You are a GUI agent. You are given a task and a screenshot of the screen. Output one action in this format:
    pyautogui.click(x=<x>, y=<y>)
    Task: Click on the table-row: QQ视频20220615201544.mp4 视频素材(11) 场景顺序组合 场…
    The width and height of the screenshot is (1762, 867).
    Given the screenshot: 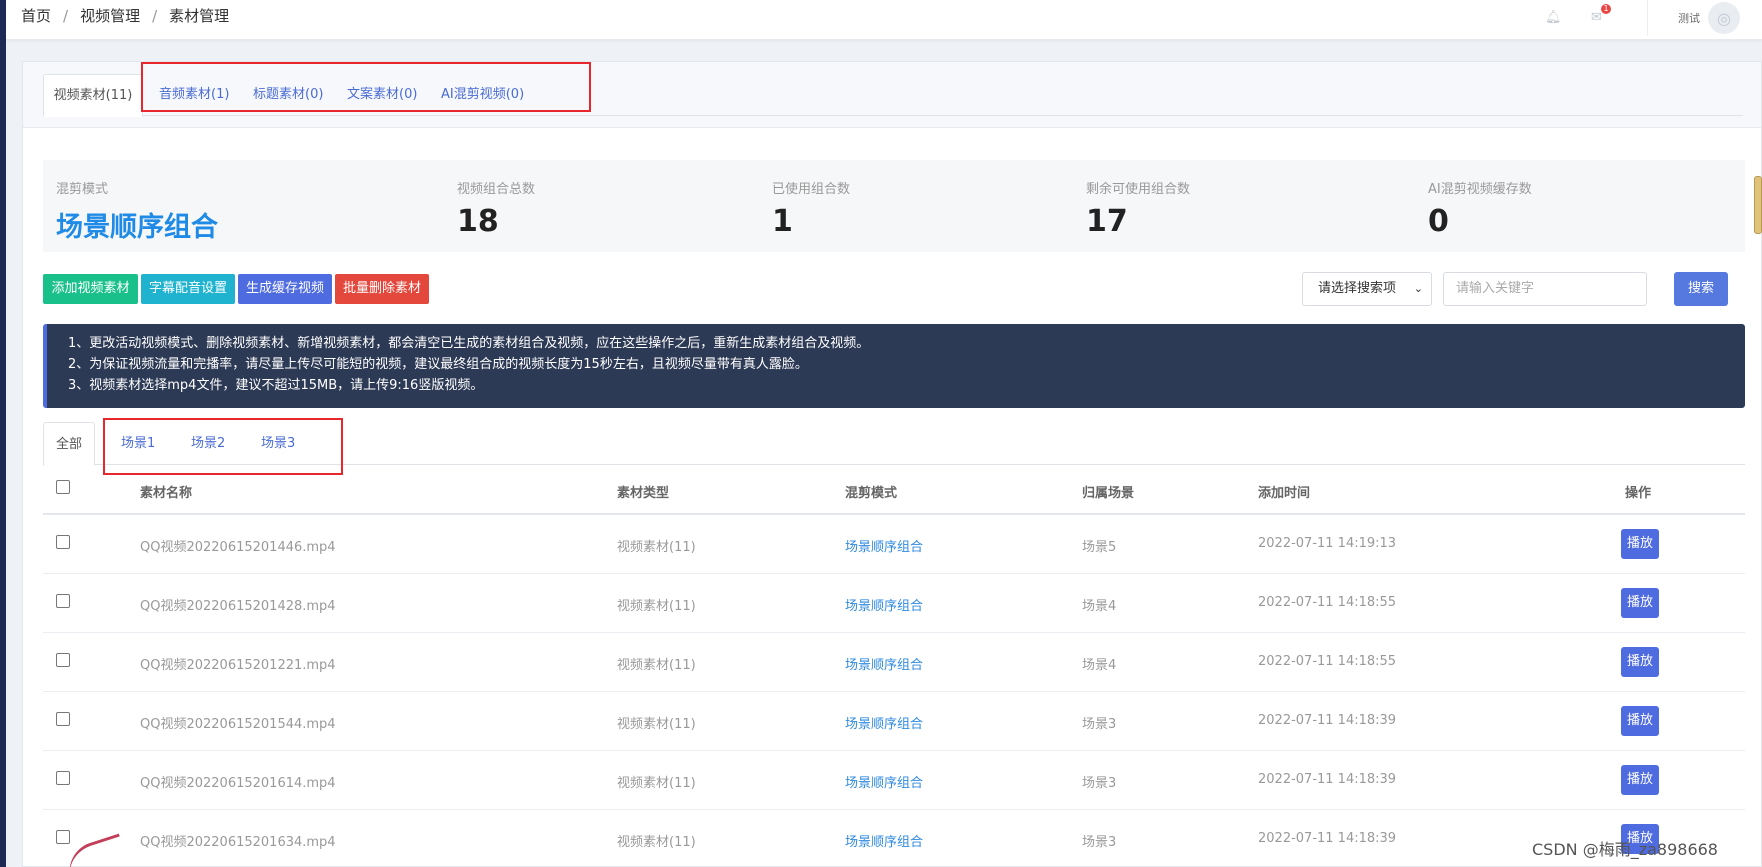 What is the action you would take?
    pyautogui.click(x=894, y=721)
    